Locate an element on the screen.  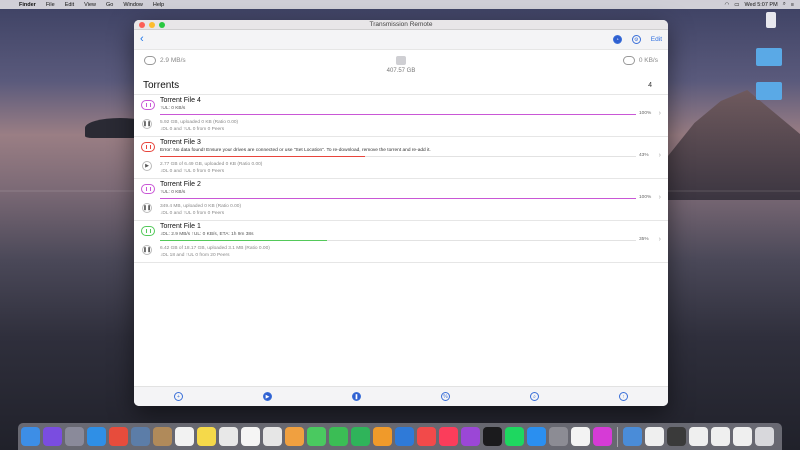
siri-icon is located at coordinates (52, 436).